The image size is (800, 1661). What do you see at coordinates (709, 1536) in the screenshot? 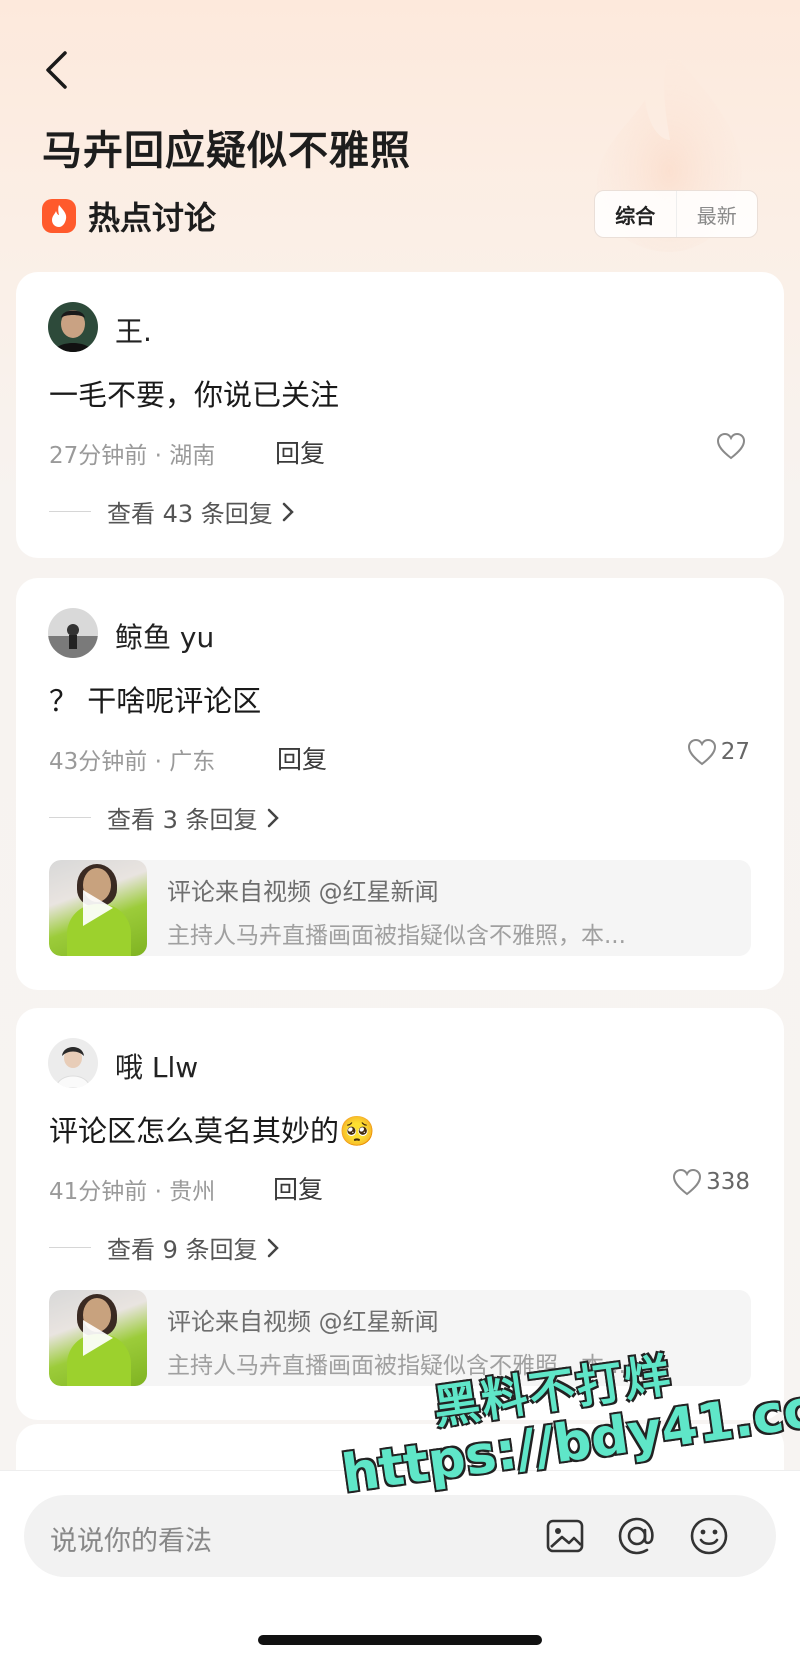
I see `emoji-icon` at bounding box center [709, 1536].